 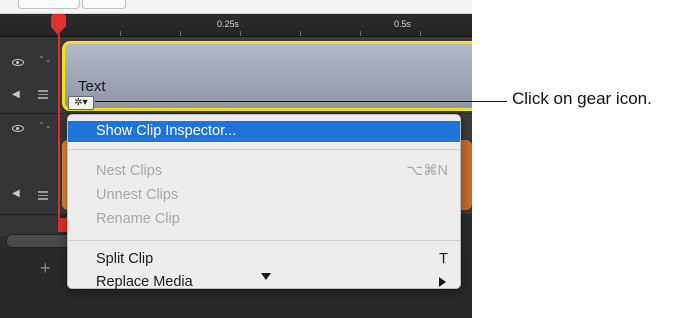 I want to click on plus-icon: +, so click(x=45, y=268).